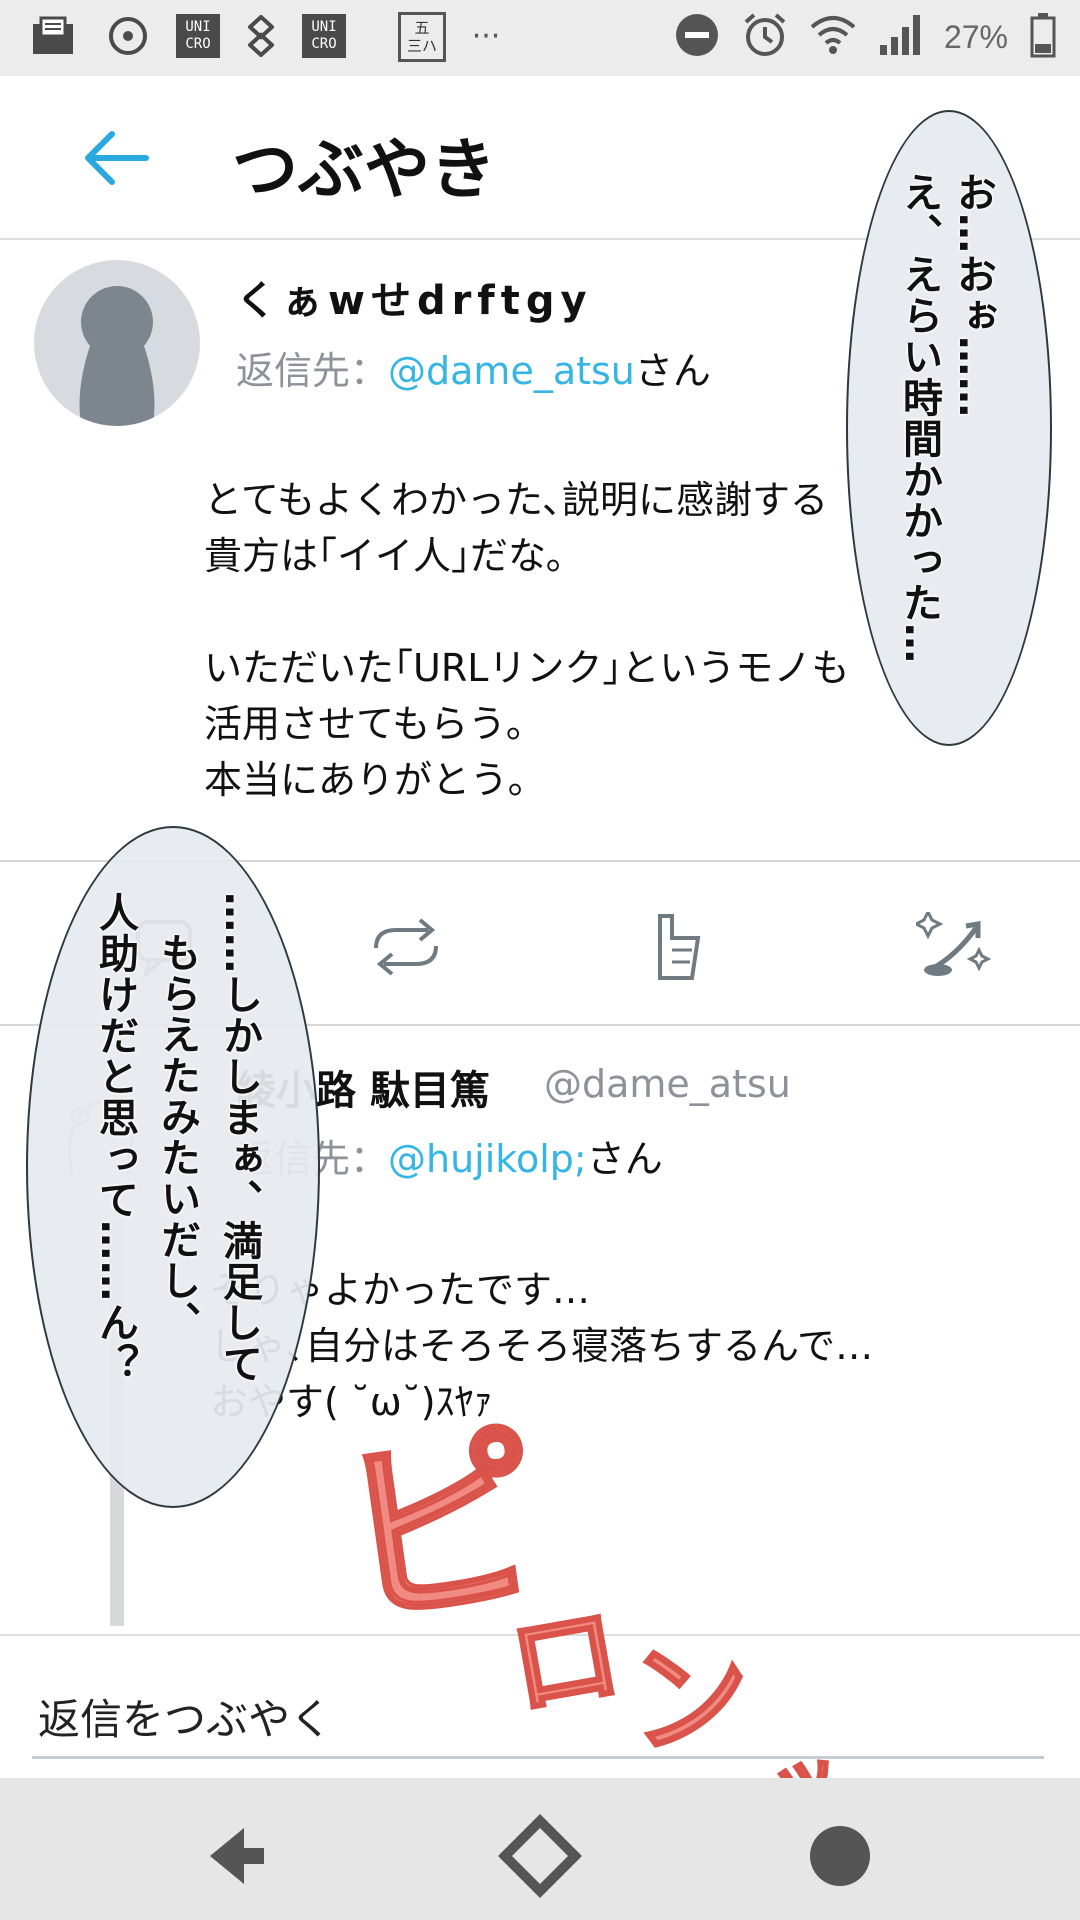  I want to click on battery-icon, so click(1043, 37).